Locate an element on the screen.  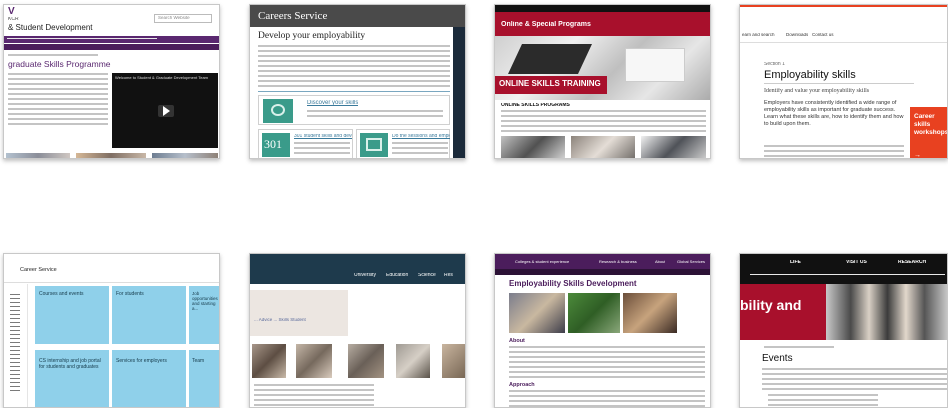
nav-item: About is located at coordinates (660, 262).